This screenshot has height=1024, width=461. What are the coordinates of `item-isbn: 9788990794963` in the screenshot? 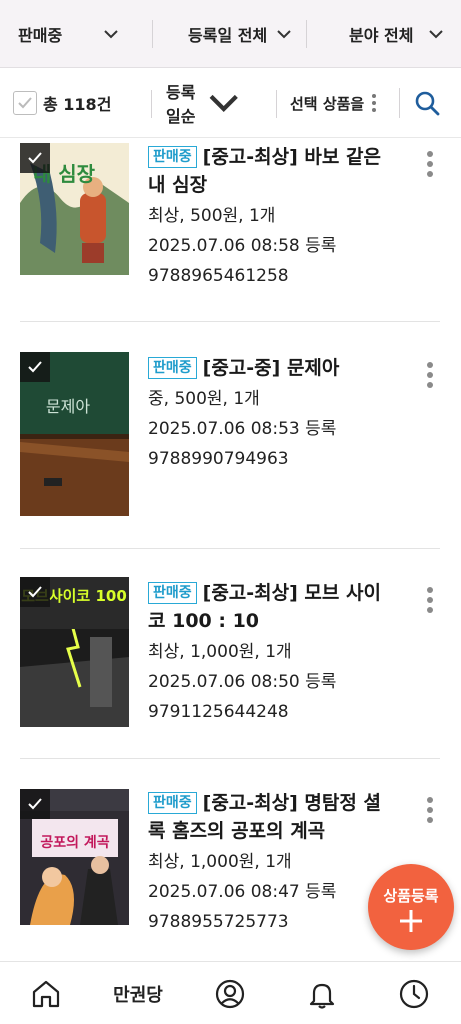 It's located at (218, 459).